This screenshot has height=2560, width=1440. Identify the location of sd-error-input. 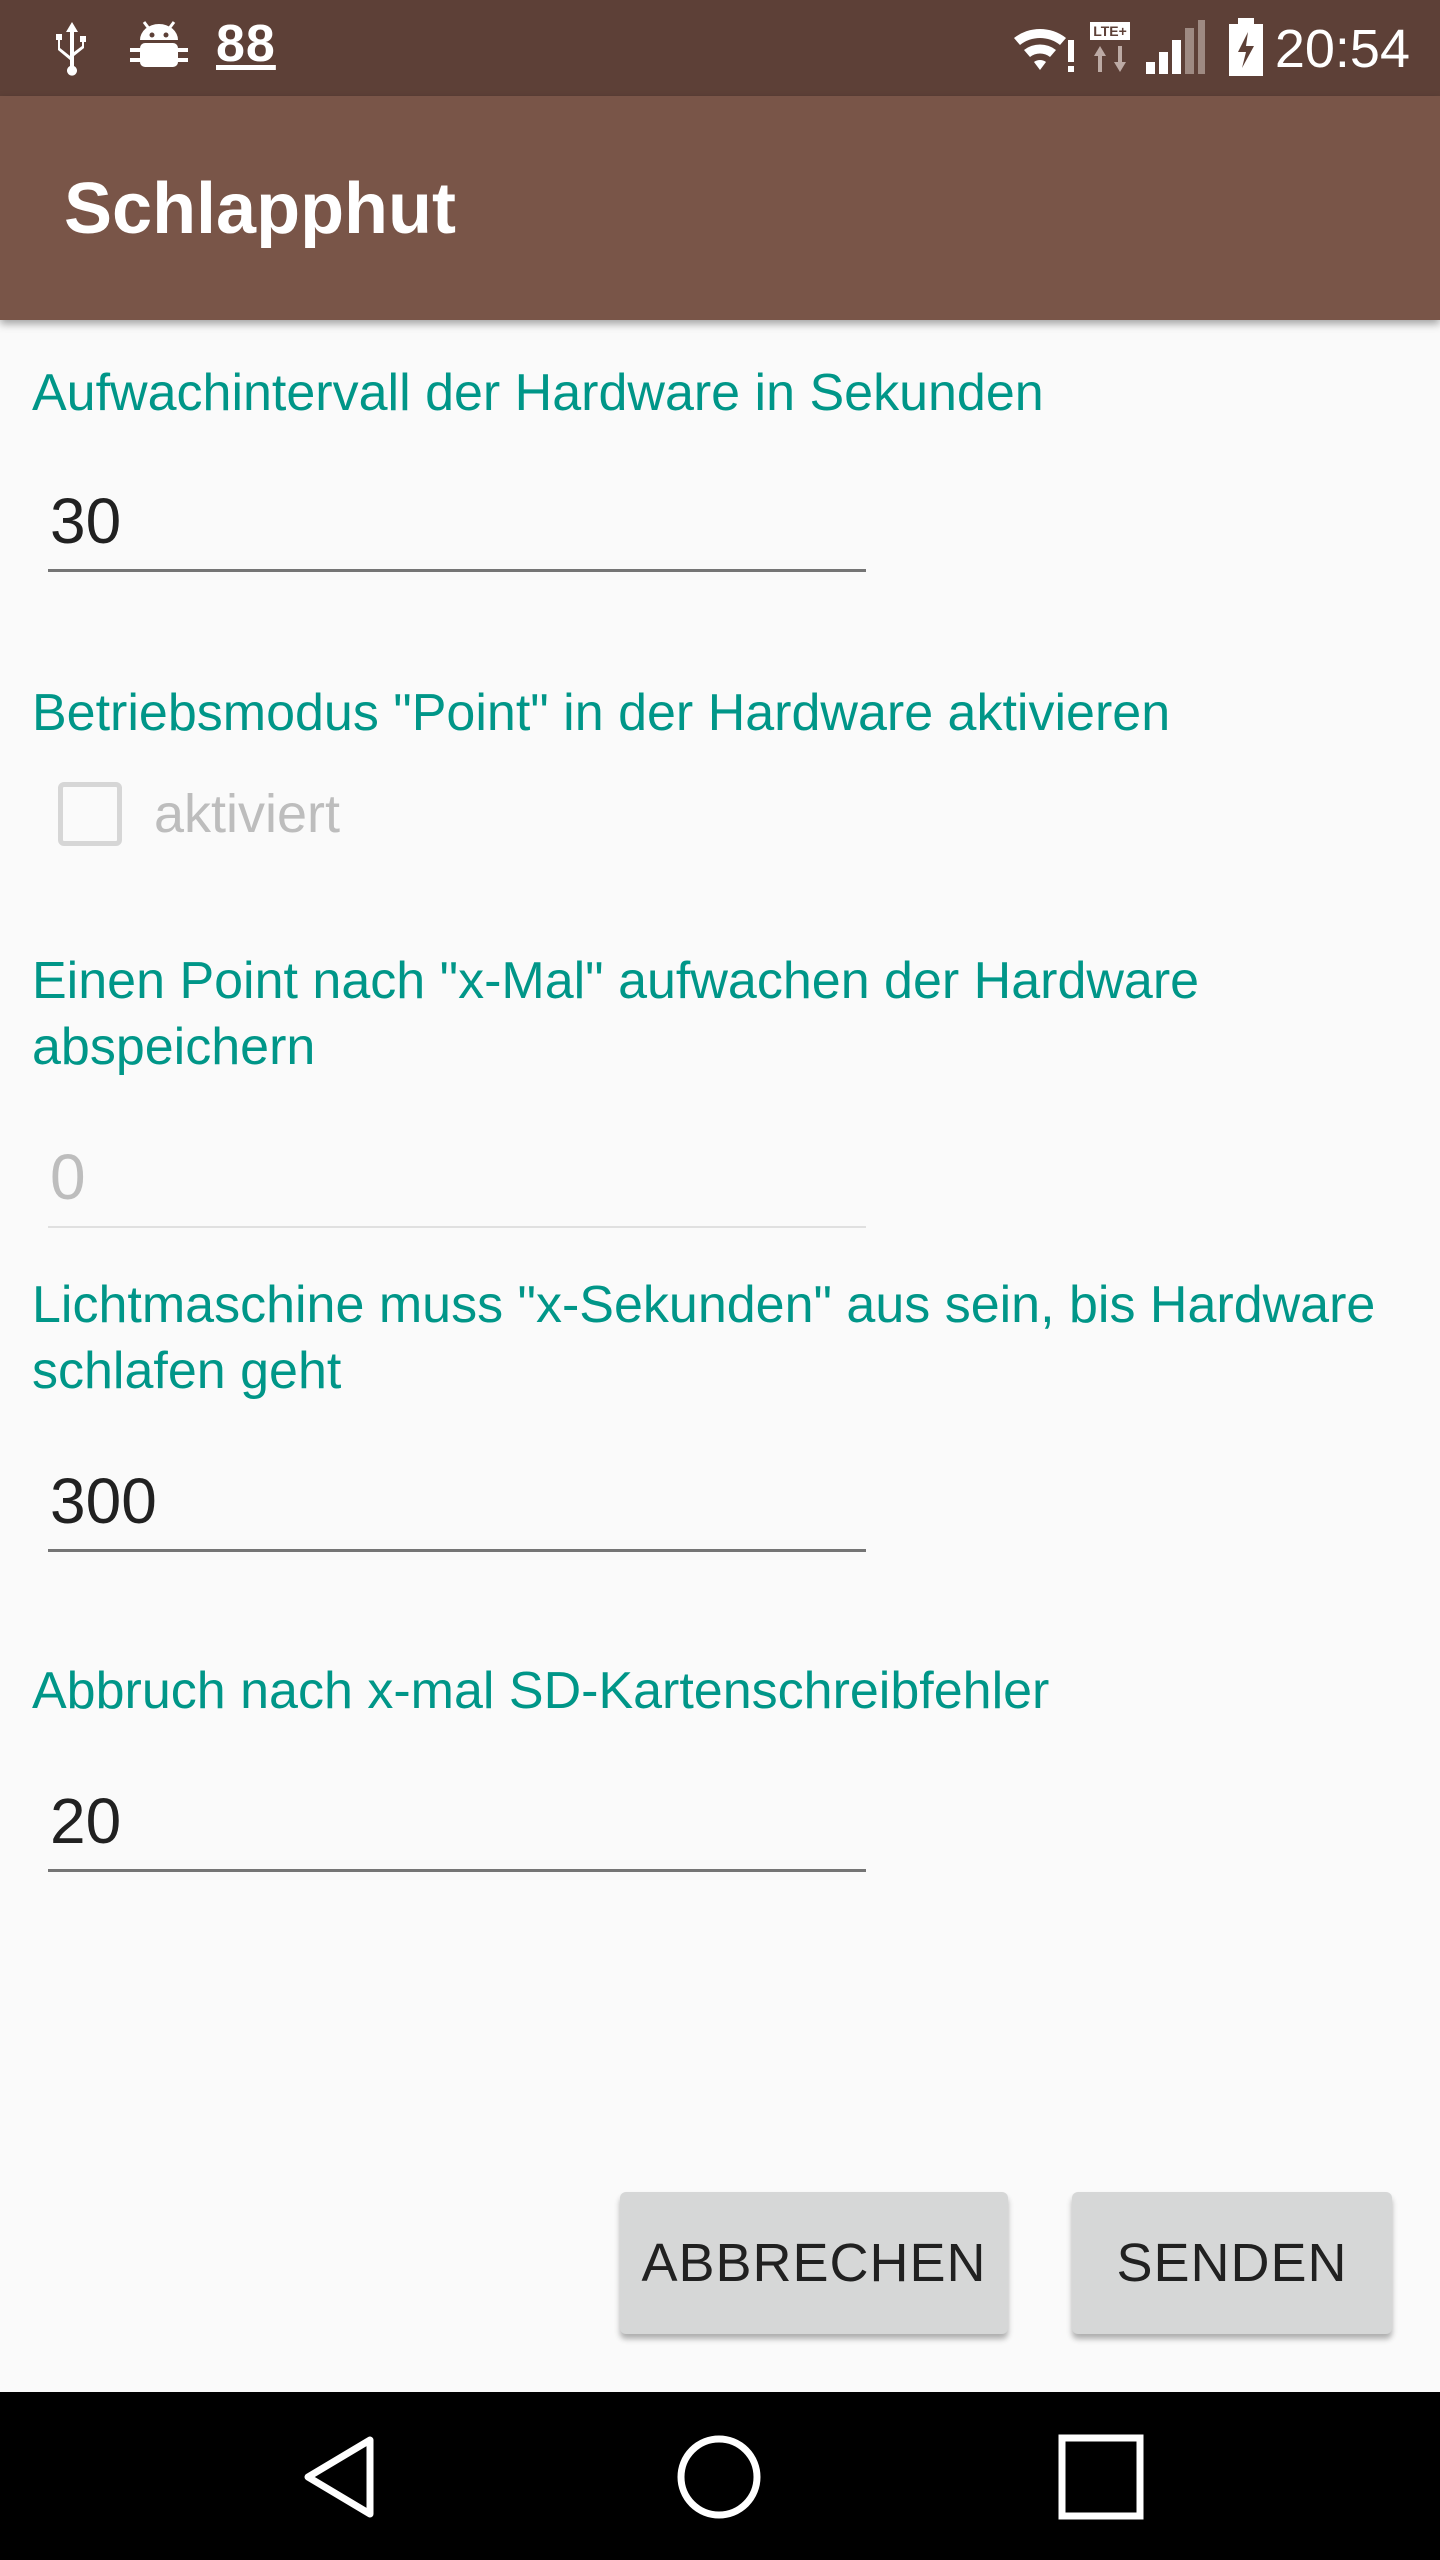
(457, 1822).